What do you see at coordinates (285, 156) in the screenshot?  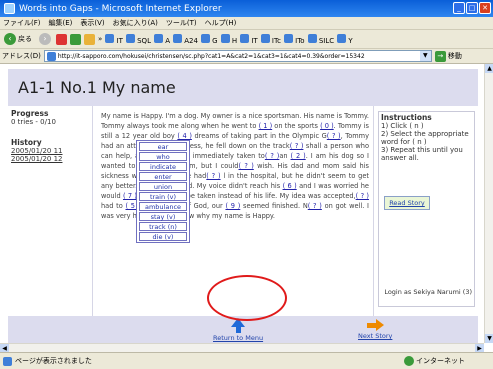 I see `story-segment: an` at bounding box center [285, 156].